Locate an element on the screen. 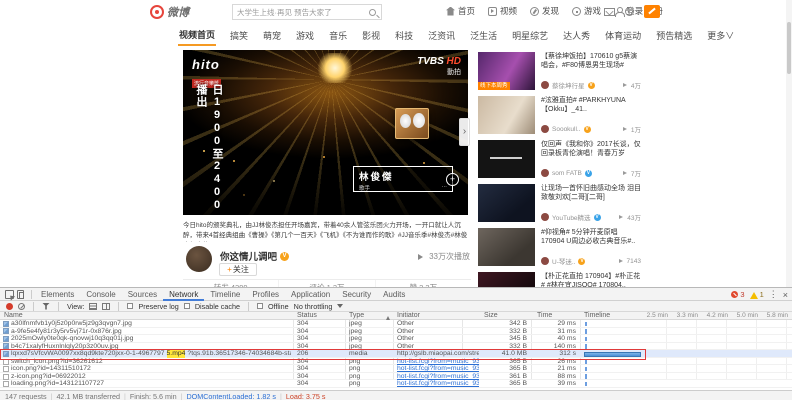 The height and width of the screenshot is (400, 792). channel-tab: 搞笑 is located at coordinates (239, 35).